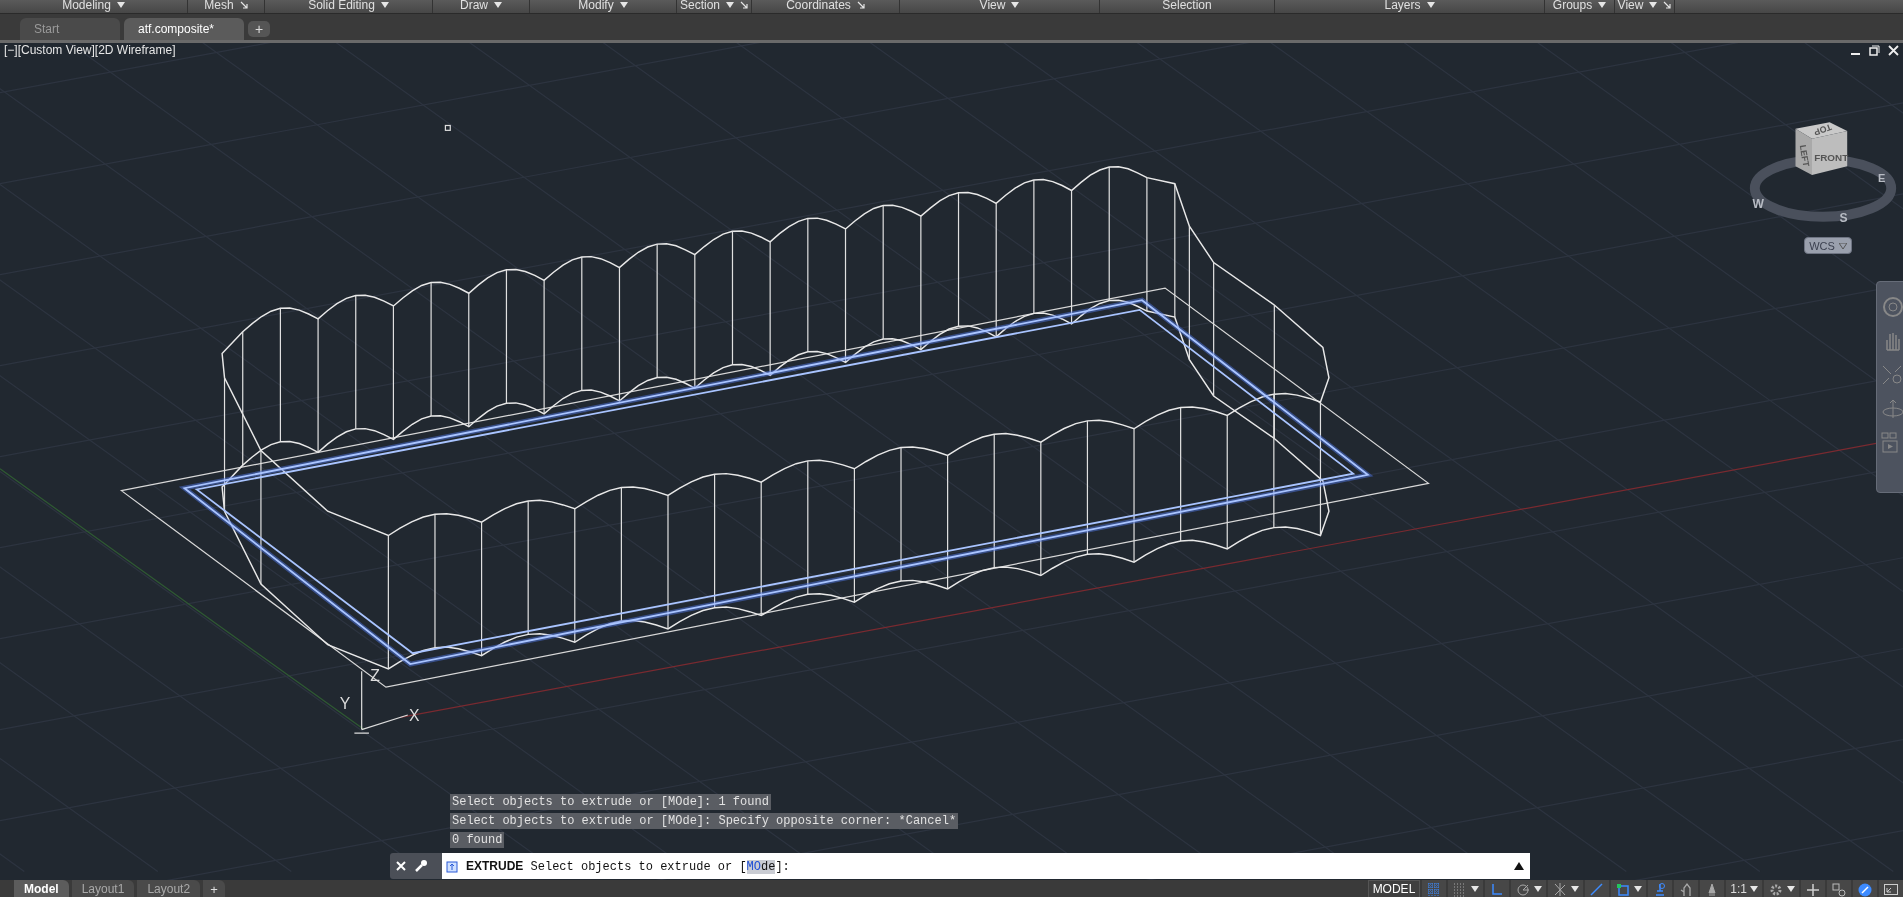  I want to click on isolate-objects-icon, so click(1839, 889).